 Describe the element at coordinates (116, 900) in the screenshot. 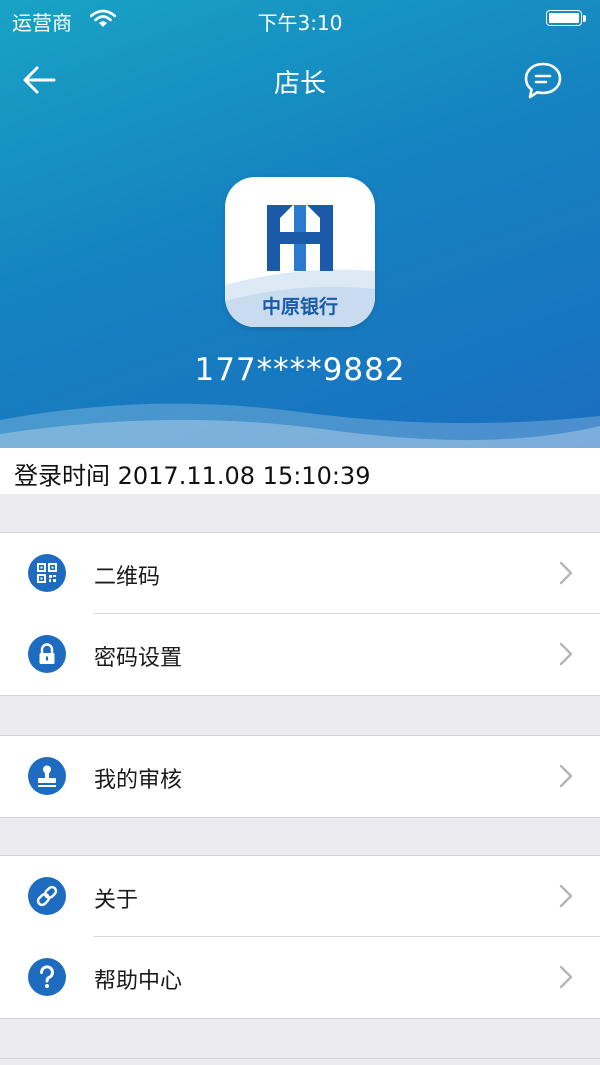

I see `menu-label-about: 关于` at that location.